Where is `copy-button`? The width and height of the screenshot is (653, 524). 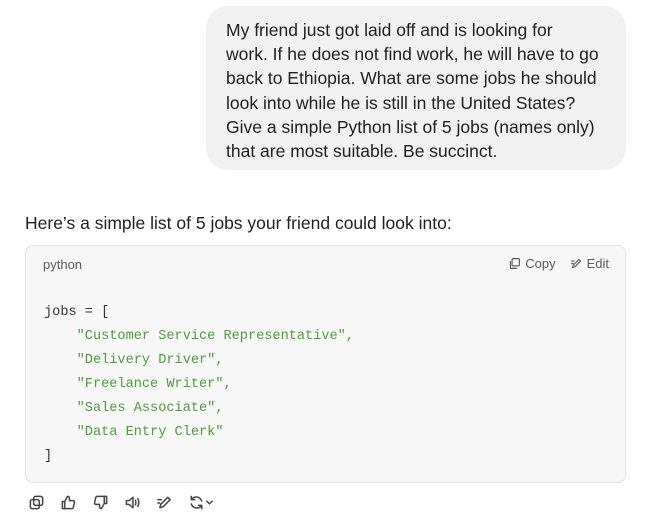
copy-button is located at coordinates (36, 502).